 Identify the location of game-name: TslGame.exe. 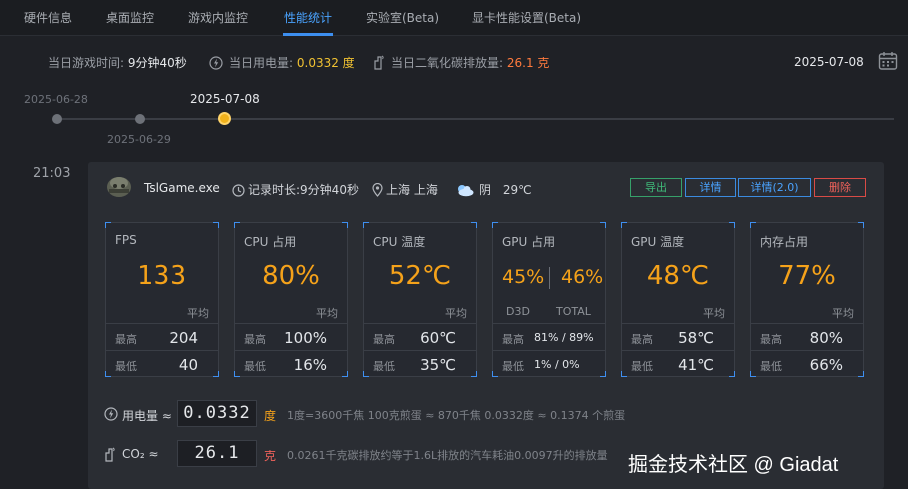
(182, 188).